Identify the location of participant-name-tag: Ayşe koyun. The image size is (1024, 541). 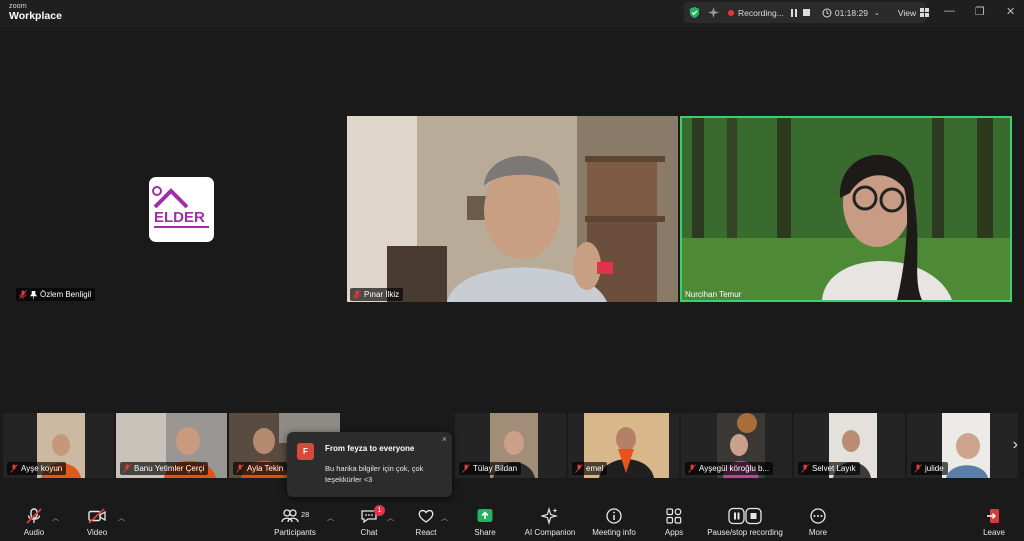
(37, 468).